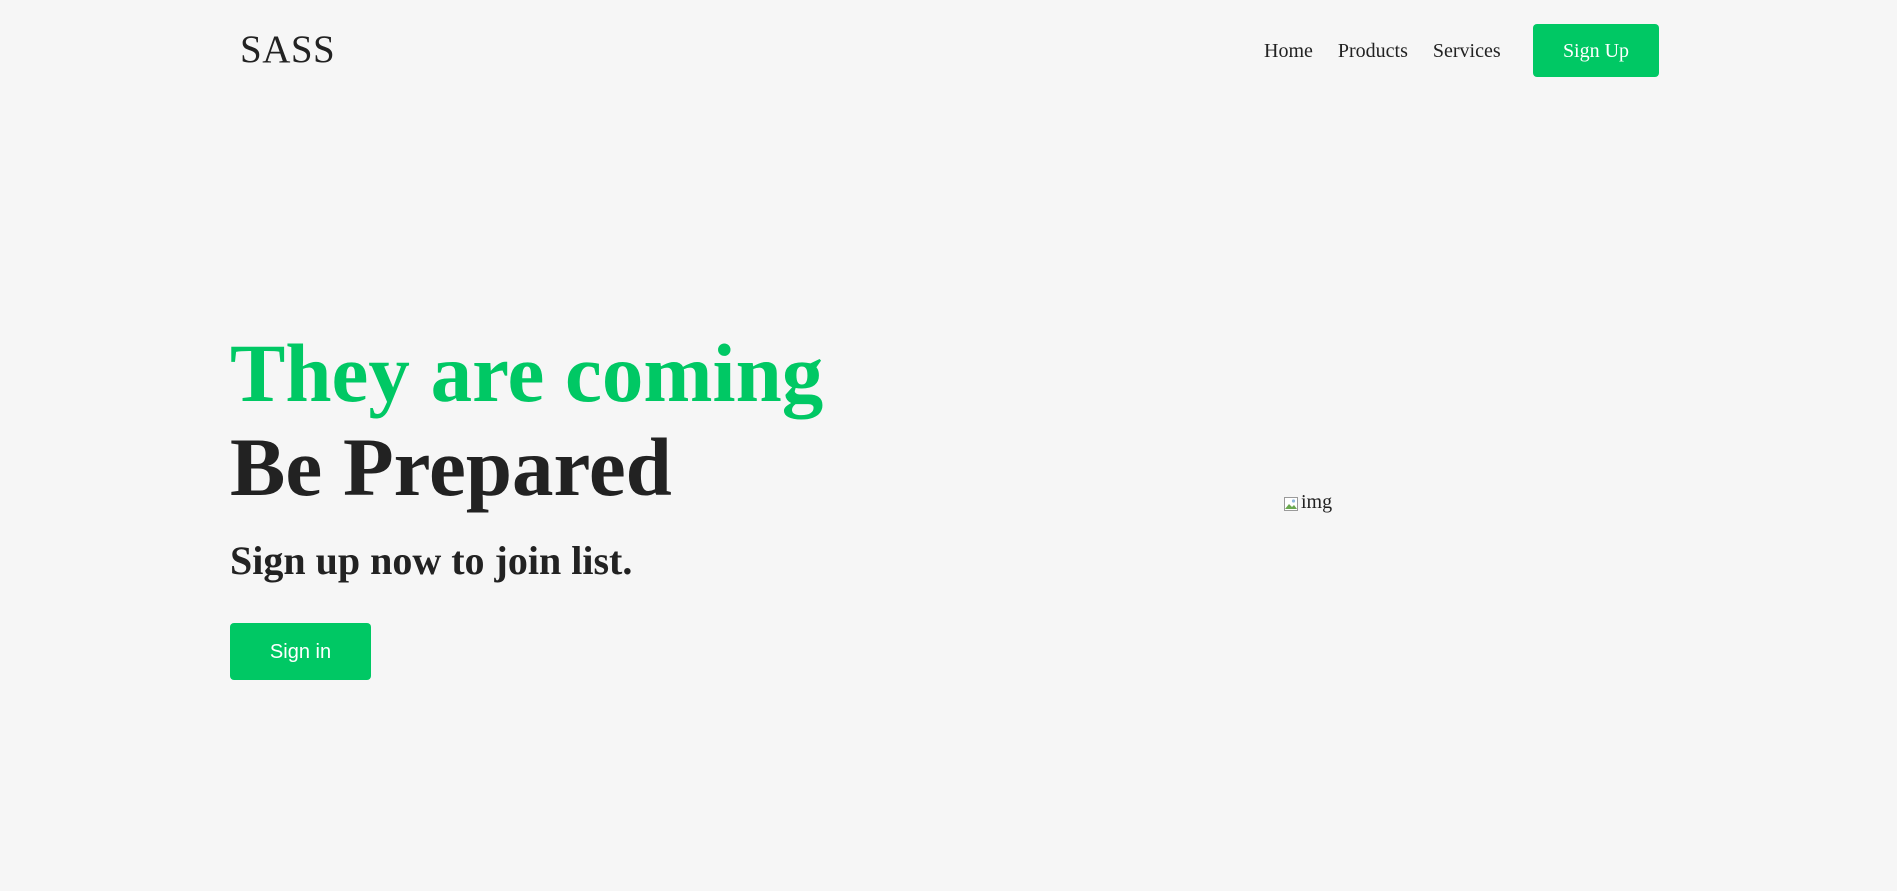 The height and width of the screenshot is (891, 1897). I want to click on logo: SASS, so click(287, 50).